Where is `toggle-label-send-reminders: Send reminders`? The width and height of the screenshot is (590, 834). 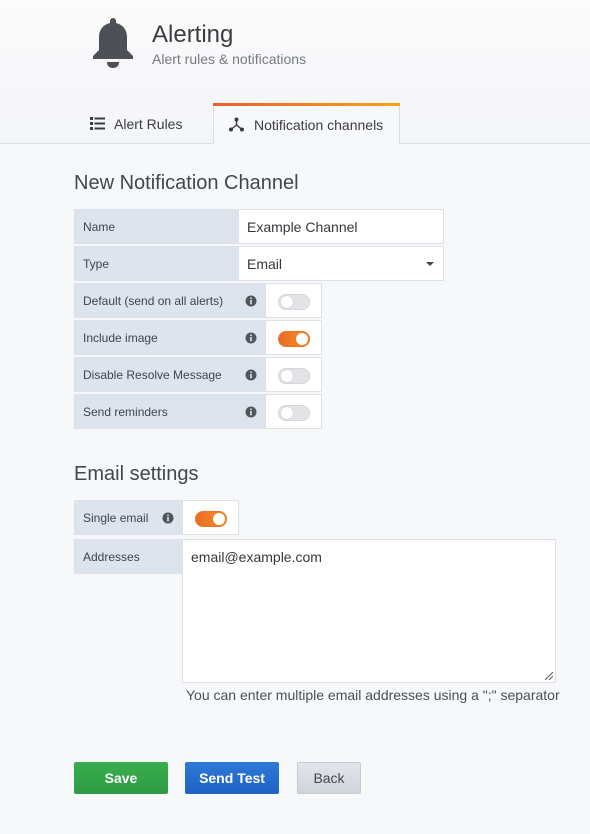 toggle-label-send-reminders: Send reminders is located at coordinates (170, 411).